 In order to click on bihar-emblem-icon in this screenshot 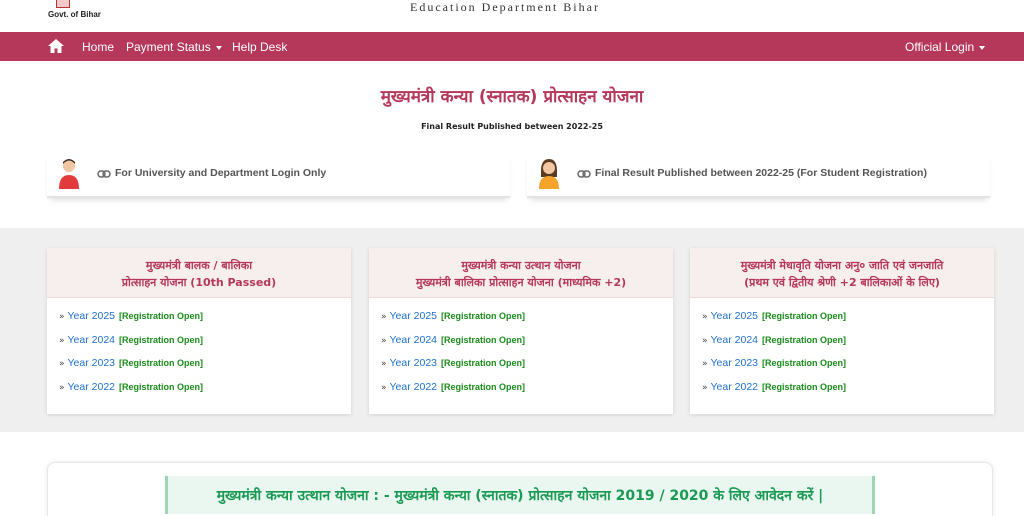, I will do `click(63, 4)`.